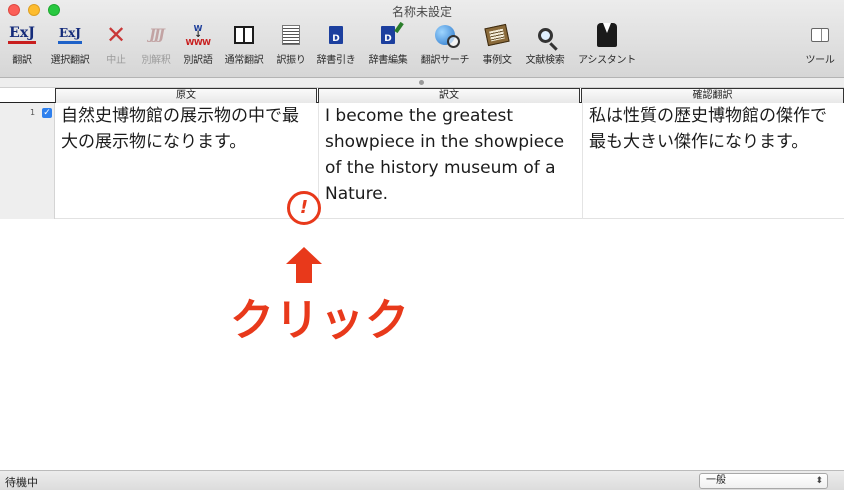  I want to click on interlinear-lines-icon, so click(291, 35).